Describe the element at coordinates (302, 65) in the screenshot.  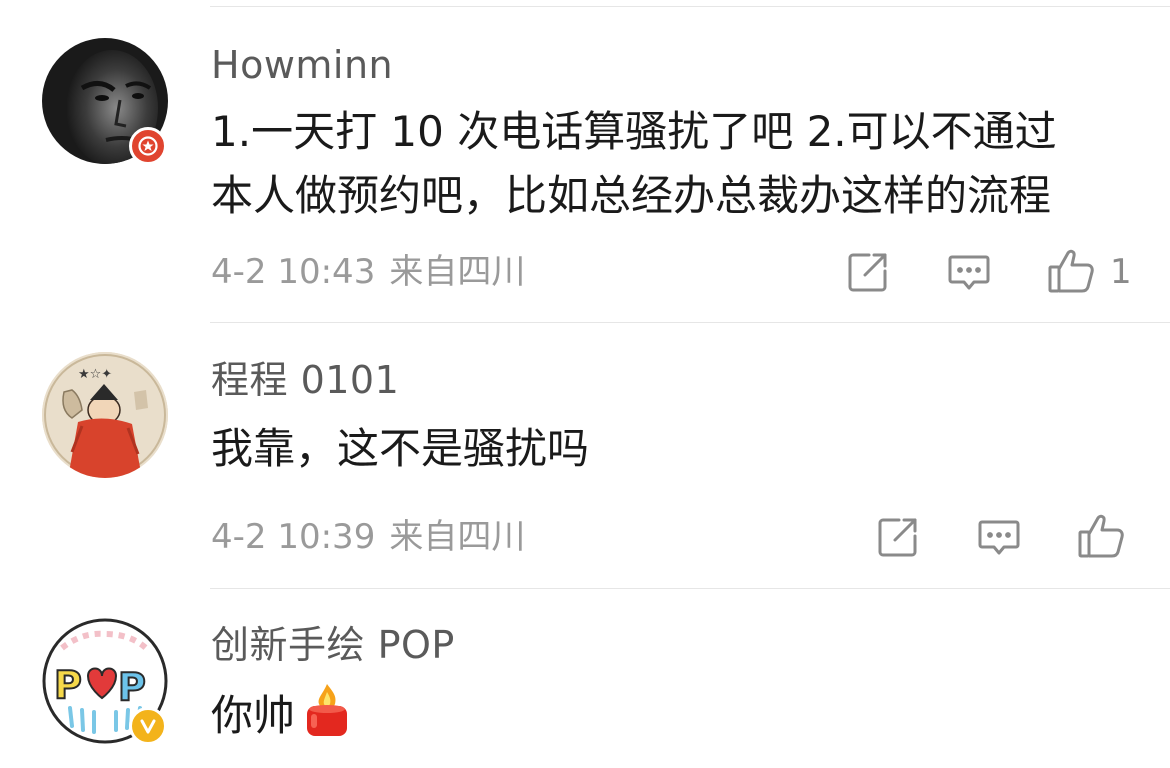
I see `username: Howminn` at that location.